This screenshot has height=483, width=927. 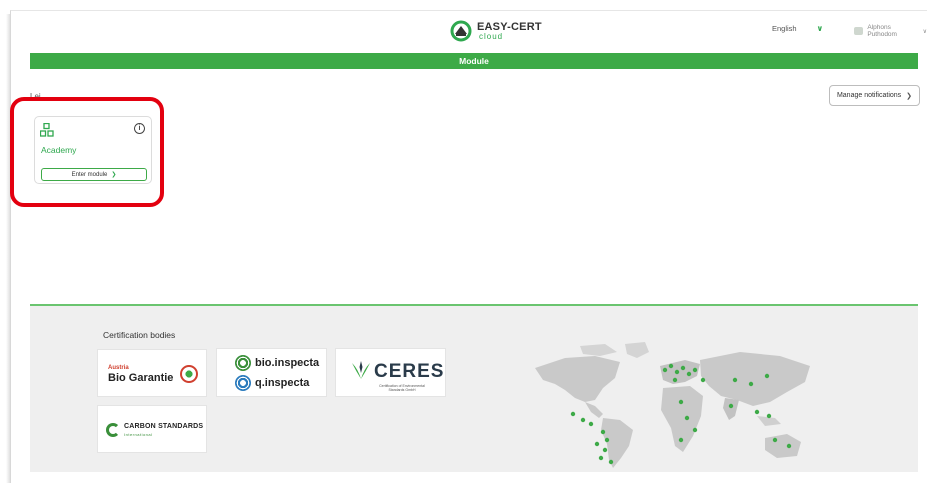 I want to click on chevron-right-icon: ❯, so click(x=909, y=96).